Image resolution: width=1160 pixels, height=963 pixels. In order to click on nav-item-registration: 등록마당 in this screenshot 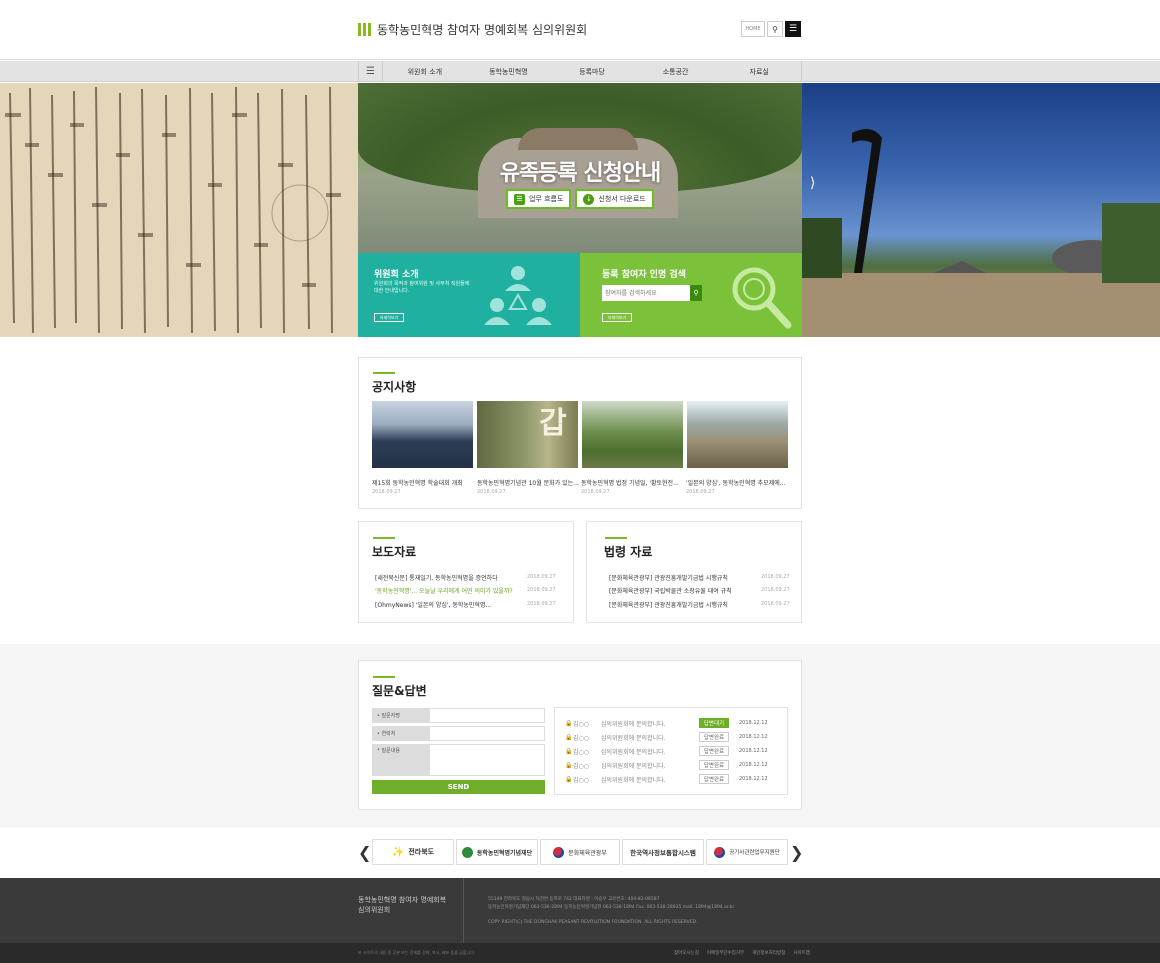, I will do `click(592, 71)`.